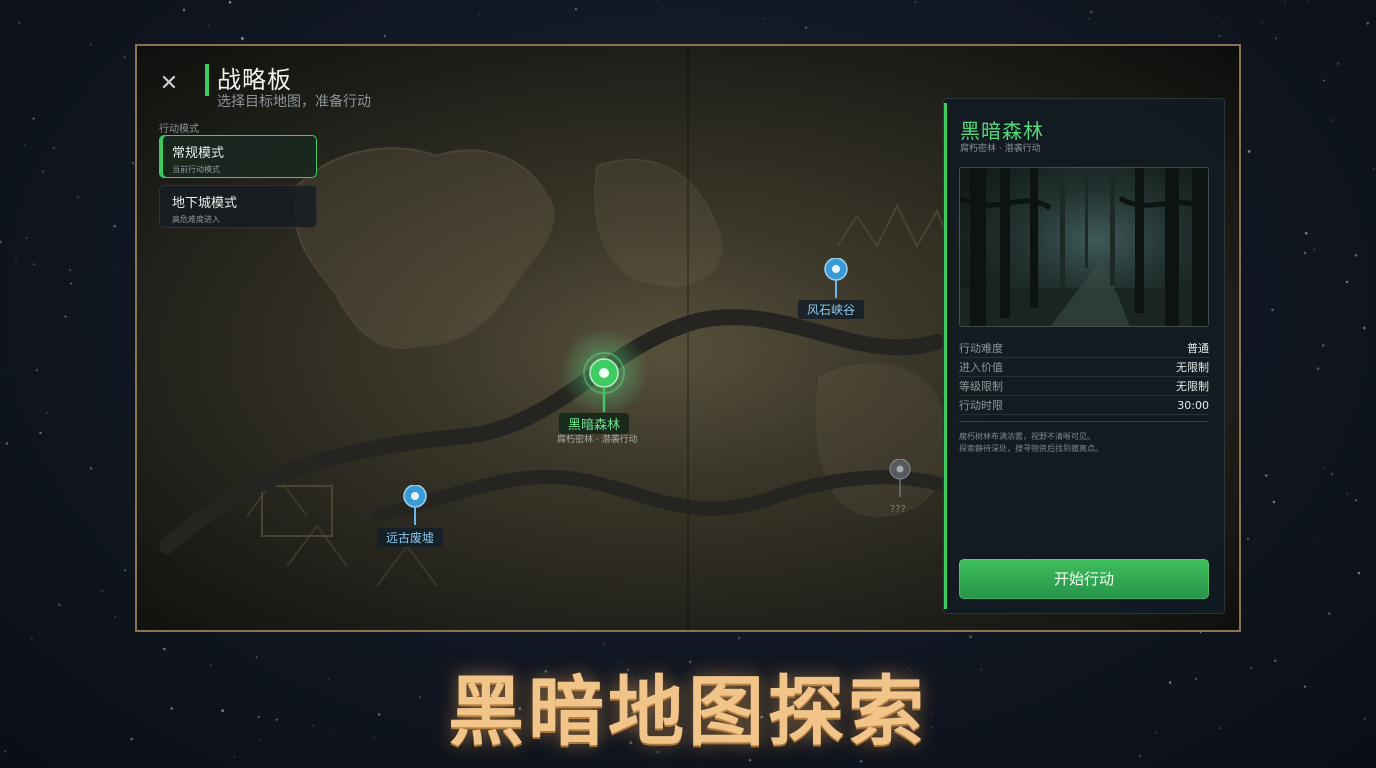  Describe the element at coordinates (238, 156) in the screenshot. I see `mode-normal-card: 常规模式 当前行动模式` at that location.